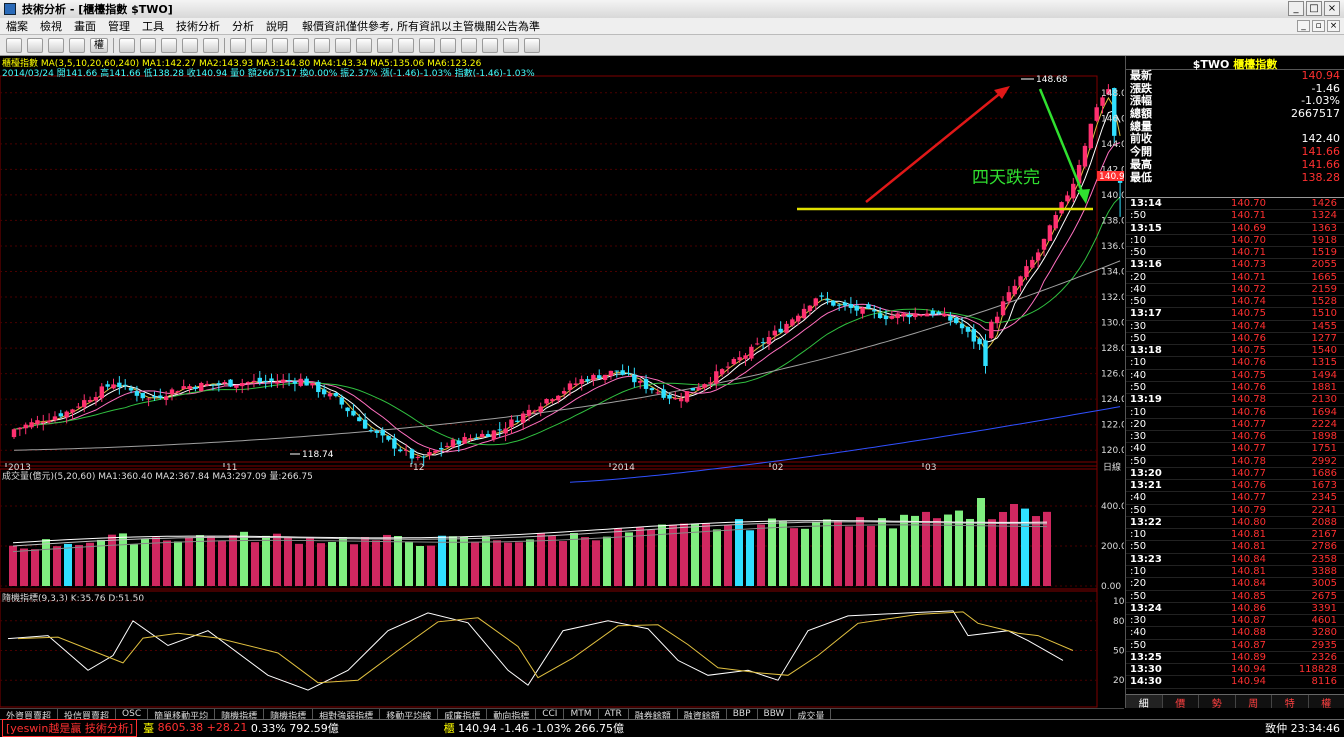 The image size is (1344, 737). Describe the element at coordinates (409, 714) in the screenshot. I see `indicator-tab: 移動平均線` at that location.